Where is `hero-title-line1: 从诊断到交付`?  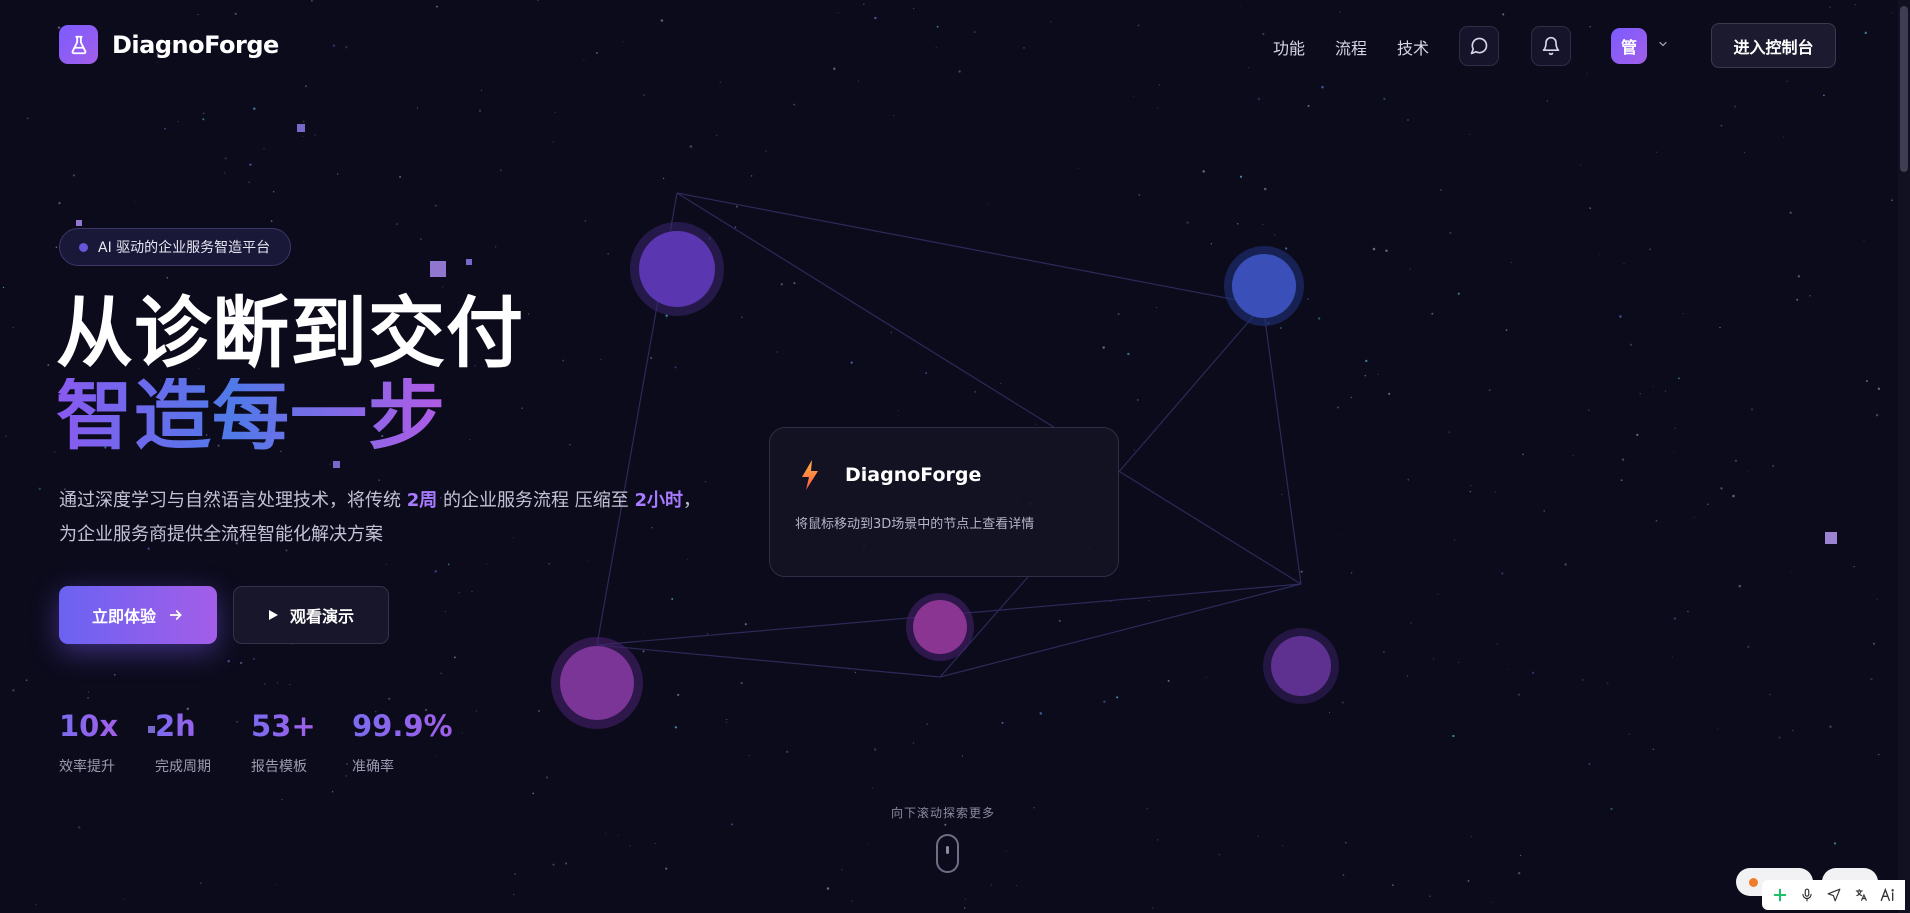
hero-title-line1: 从诊断到交付 is located at coordinates (290, 334).